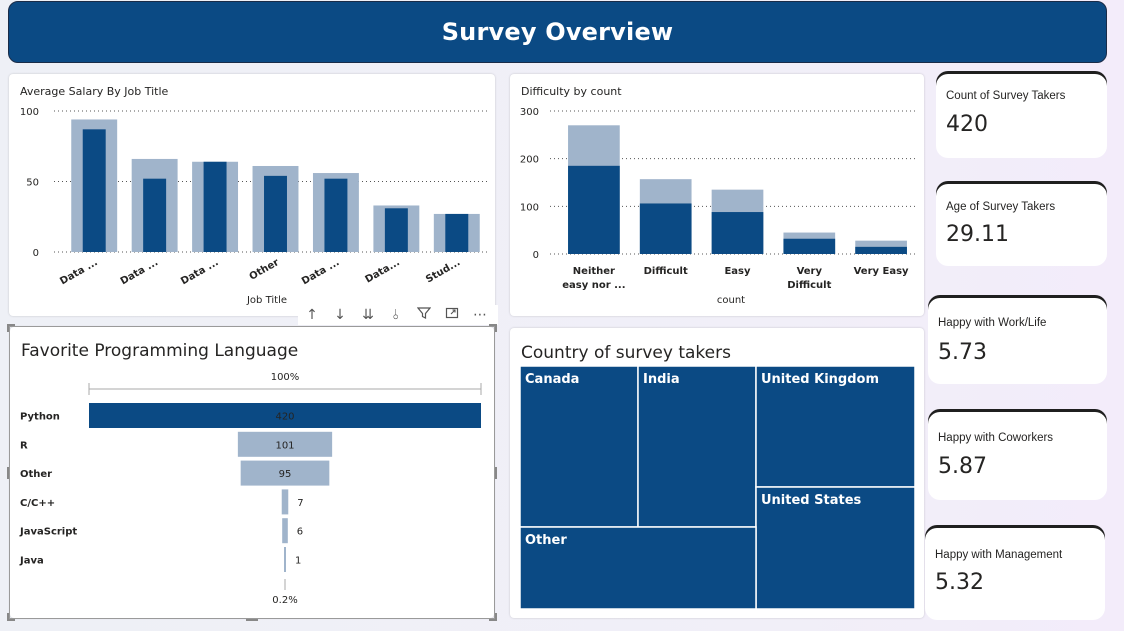 This screenshot has width=1124, height=631. Describe the element at coordinates (820, 379) in the screenshot. I see `treemap-cell-label: United Kingdom` at that location.